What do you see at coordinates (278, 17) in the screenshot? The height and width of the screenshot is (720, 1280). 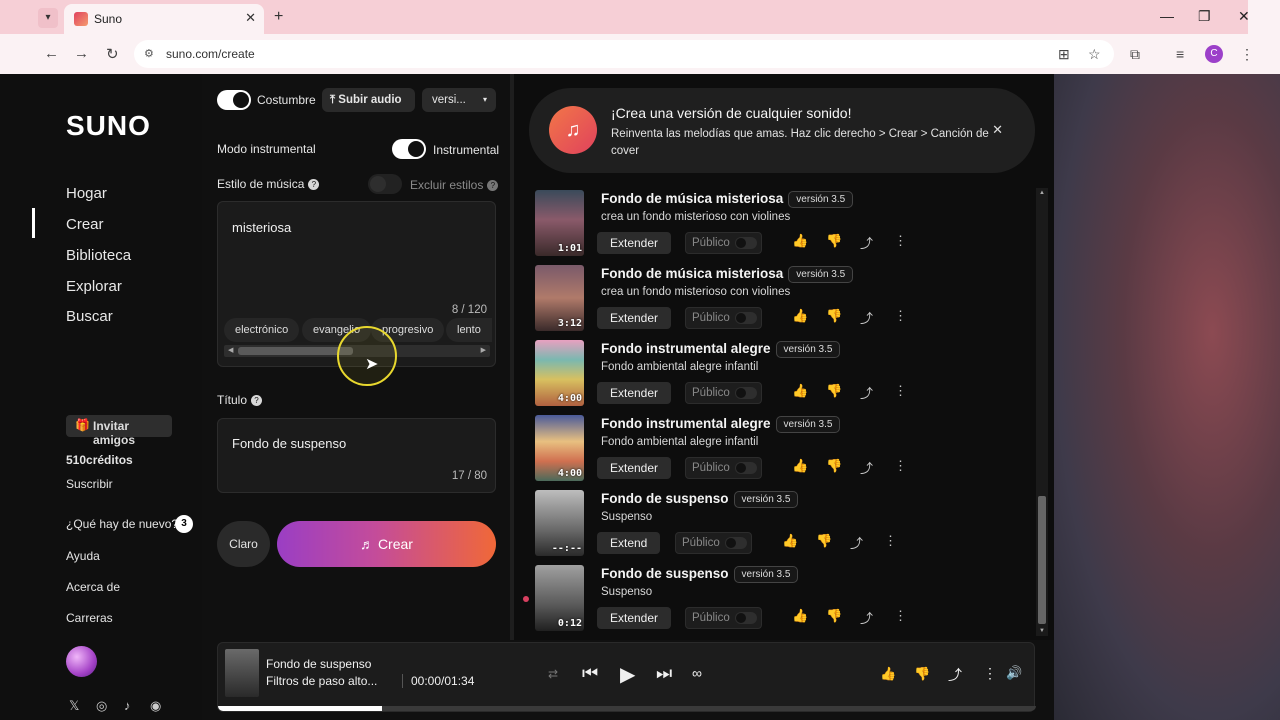 I see `new-tab-button: +` at bounding box center [278, 17].